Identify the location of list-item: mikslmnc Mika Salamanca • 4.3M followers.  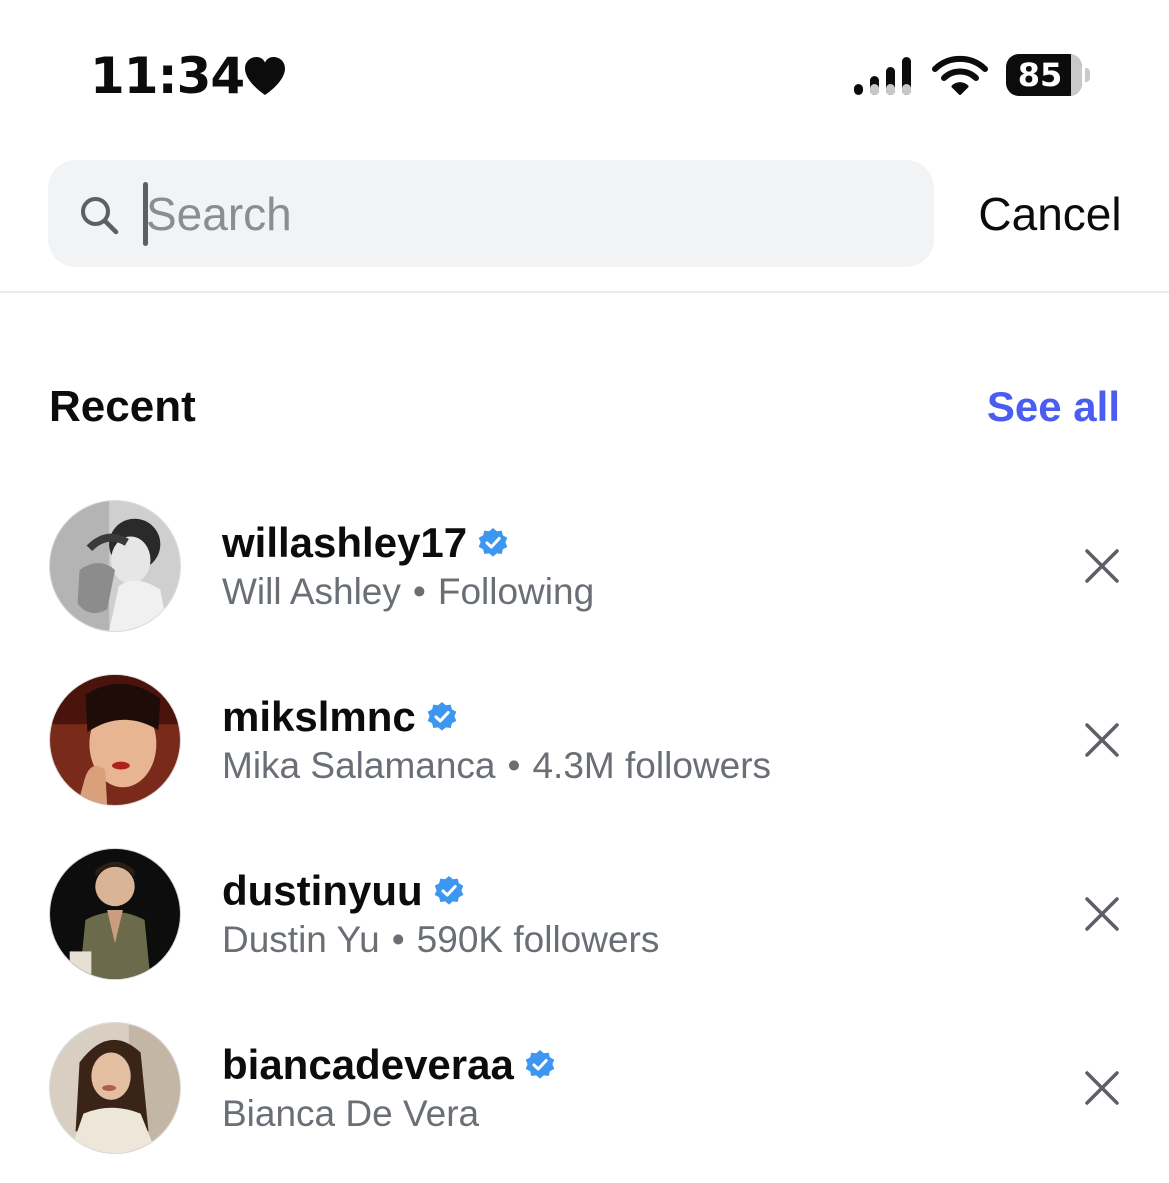
(584, 741).